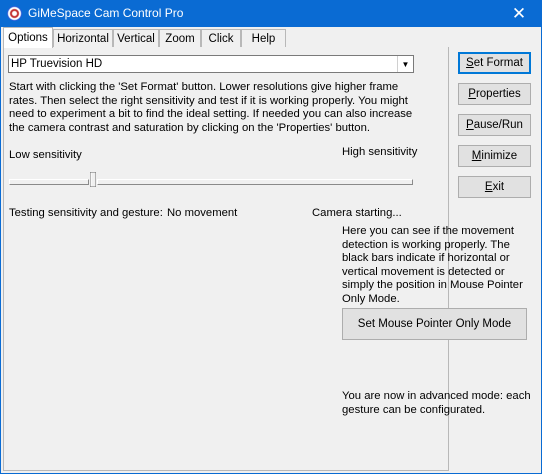  I want to click on camera-select-value: HP Truevision HD, so click(57, 64).